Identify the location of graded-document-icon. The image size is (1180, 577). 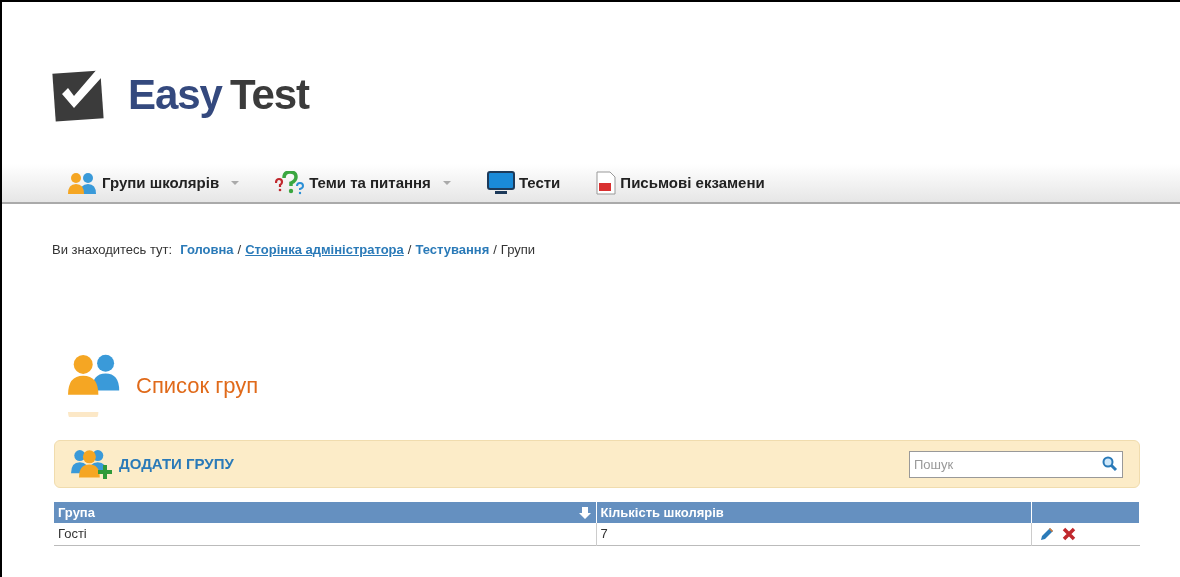
(606, 183).